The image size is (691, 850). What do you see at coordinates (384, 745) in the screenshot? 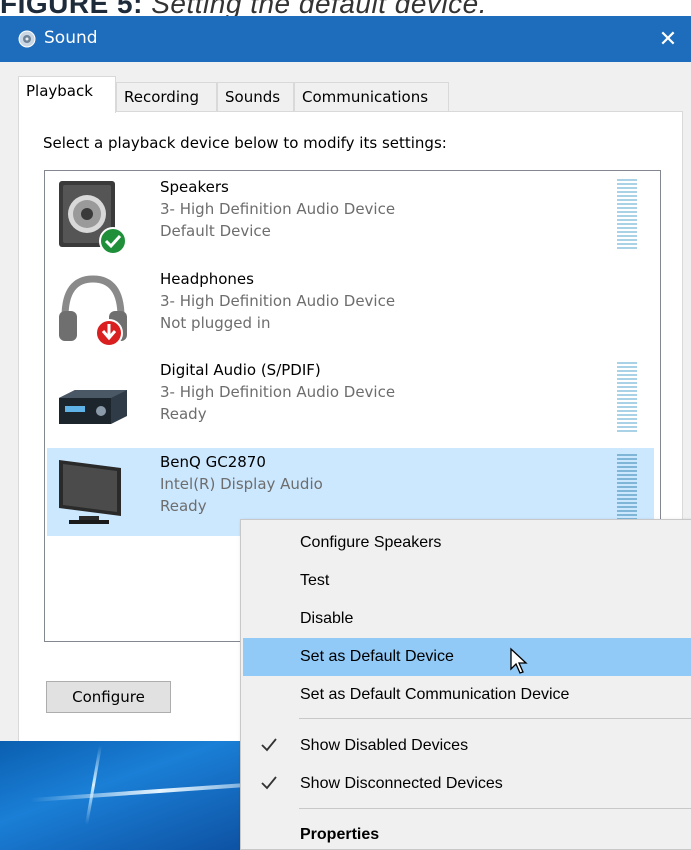
I see `menu-item-label: Show Disabled Devices` at bounding box center [384, 745].